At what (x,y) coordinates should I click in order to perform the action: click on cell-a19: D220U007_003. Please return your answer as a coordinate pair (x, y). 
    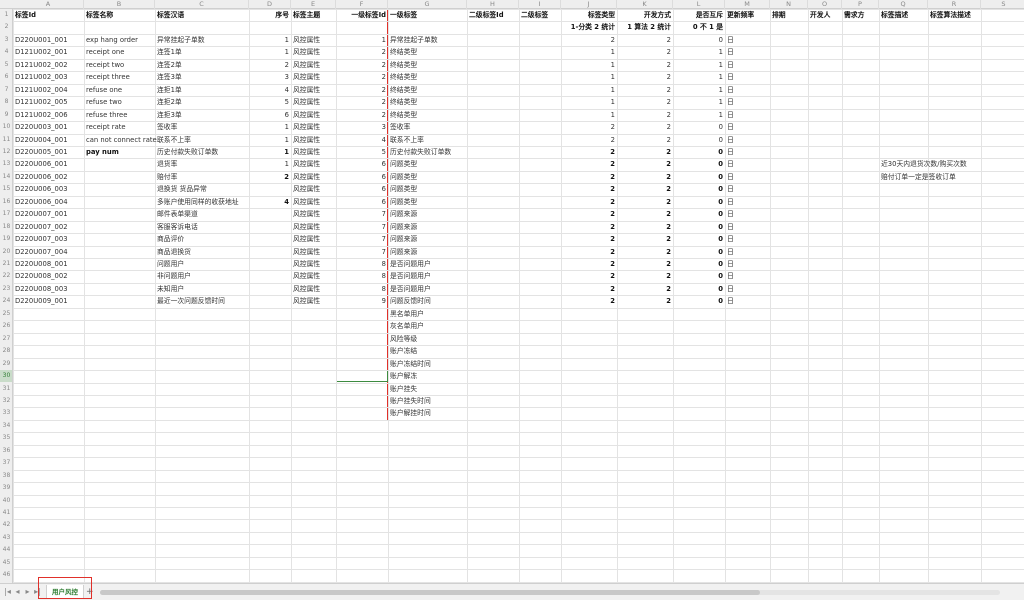
    Looking at the image, I should click on (41, 239).